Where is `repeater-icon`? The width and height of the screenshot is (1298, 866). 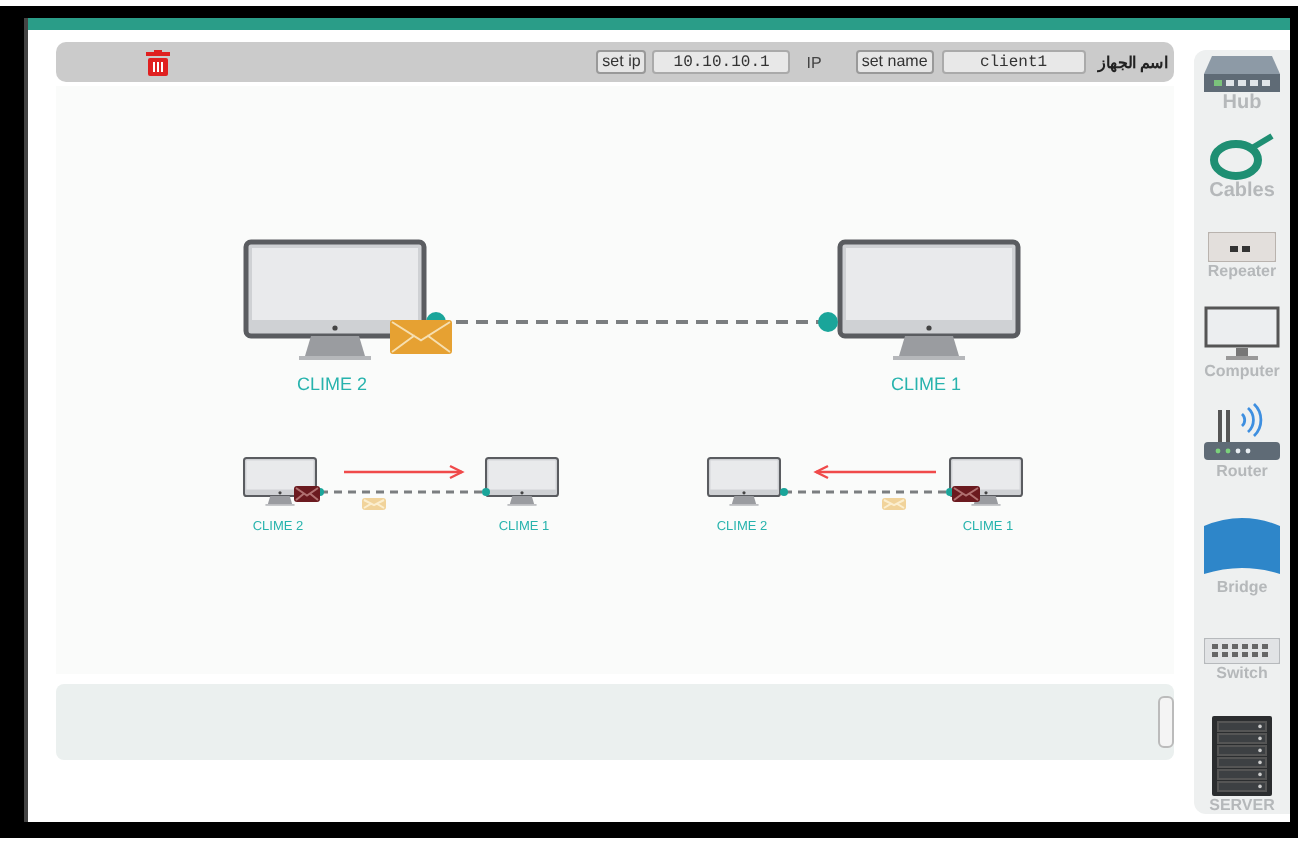 repeater-icon is located at coordinates (1242, 247).